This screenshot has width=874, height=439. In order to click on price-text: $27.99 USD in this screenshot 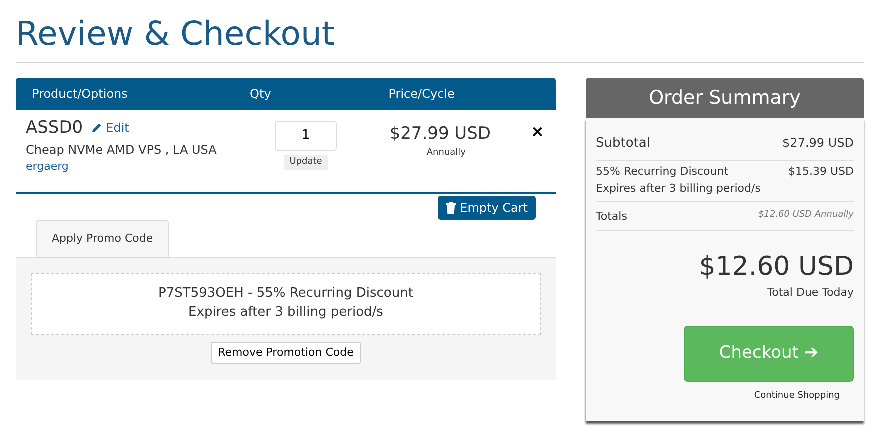, I will do `click(440, 134)`.